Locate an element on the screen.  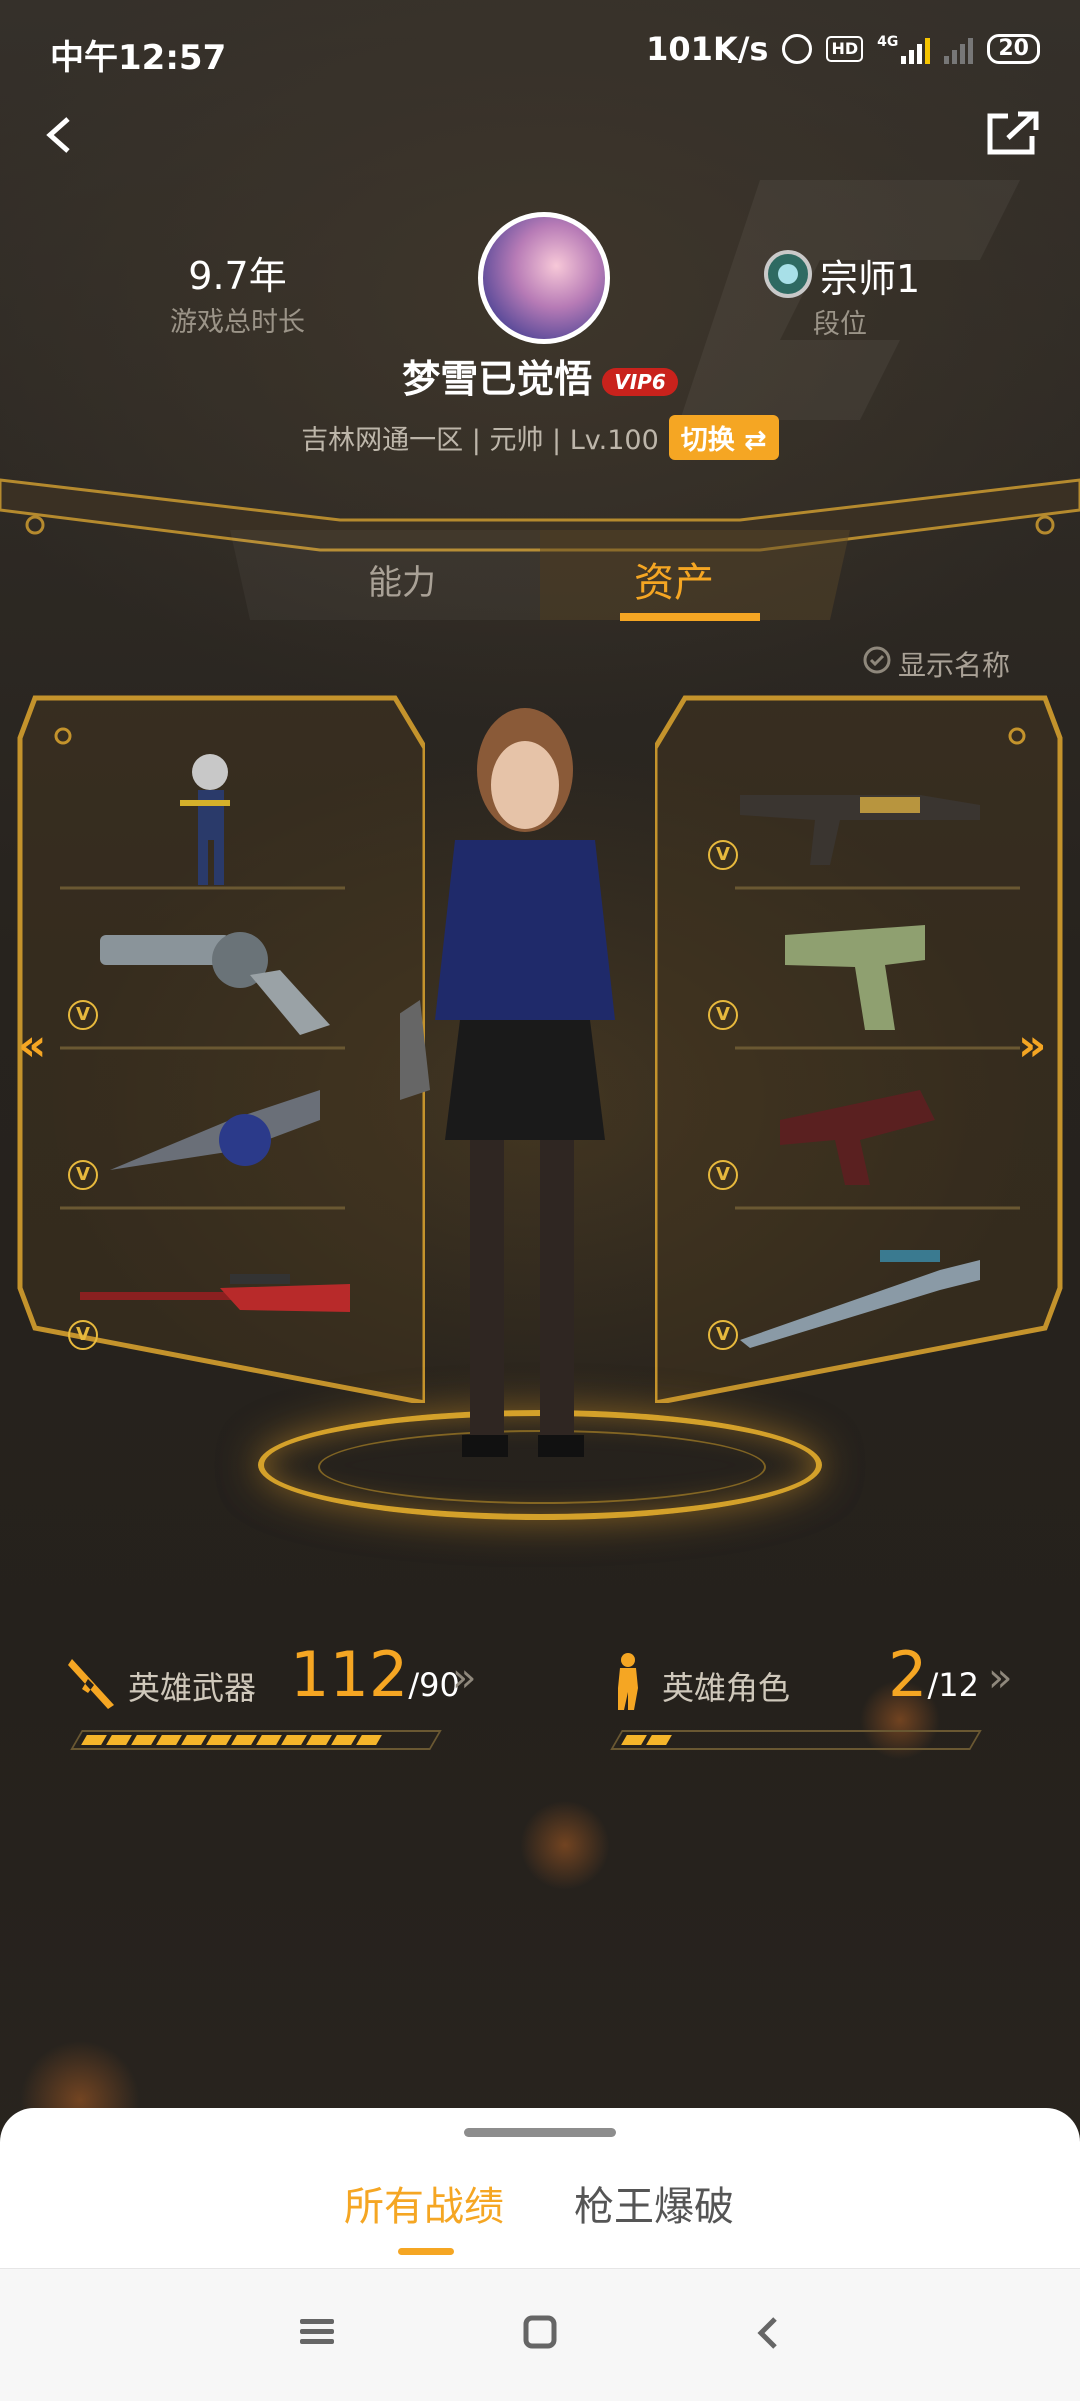
hero-weapons-count: 112/90 is located at coordinates (375, 1674).